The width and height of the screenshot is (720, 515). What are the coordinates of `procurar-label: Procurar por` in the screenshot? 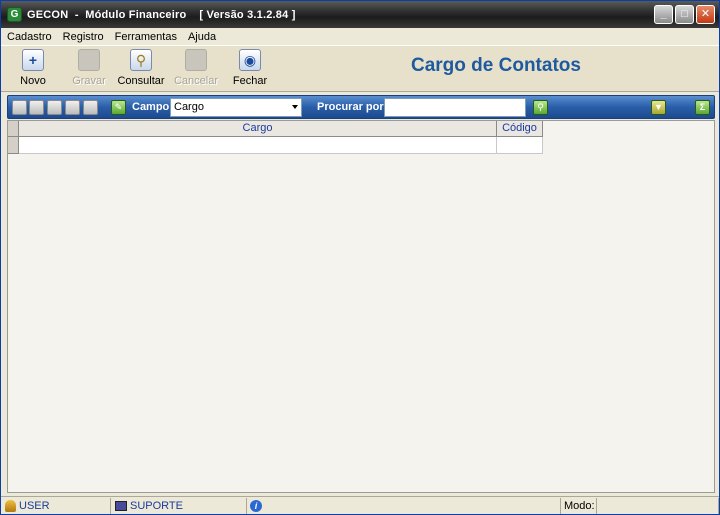 It's located at (350, 107).